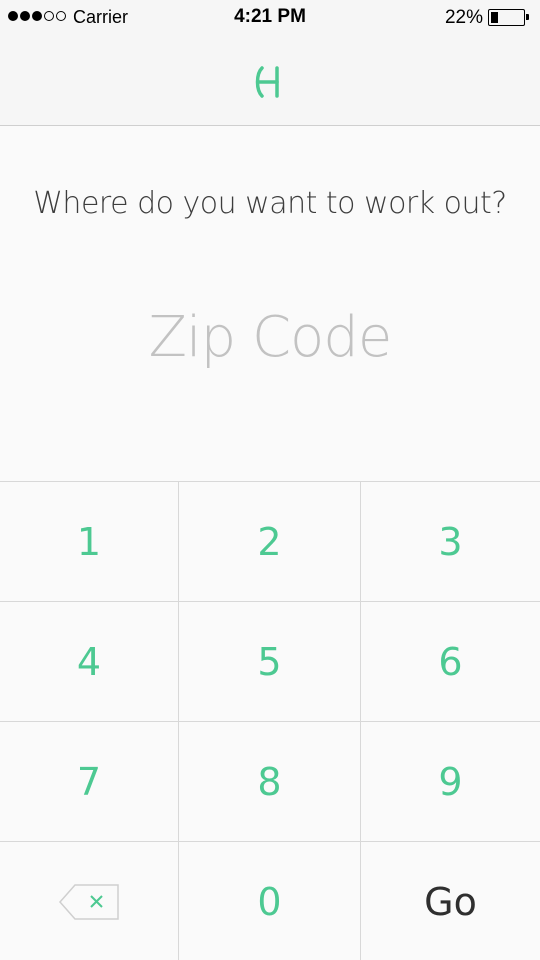 Image resolution: width=540 pixels, height=960 pixels. What do you see at coordinates (463, 17) in the screenshot?
I see `battery-percentage: 22%` at bounding box center [463, 17].